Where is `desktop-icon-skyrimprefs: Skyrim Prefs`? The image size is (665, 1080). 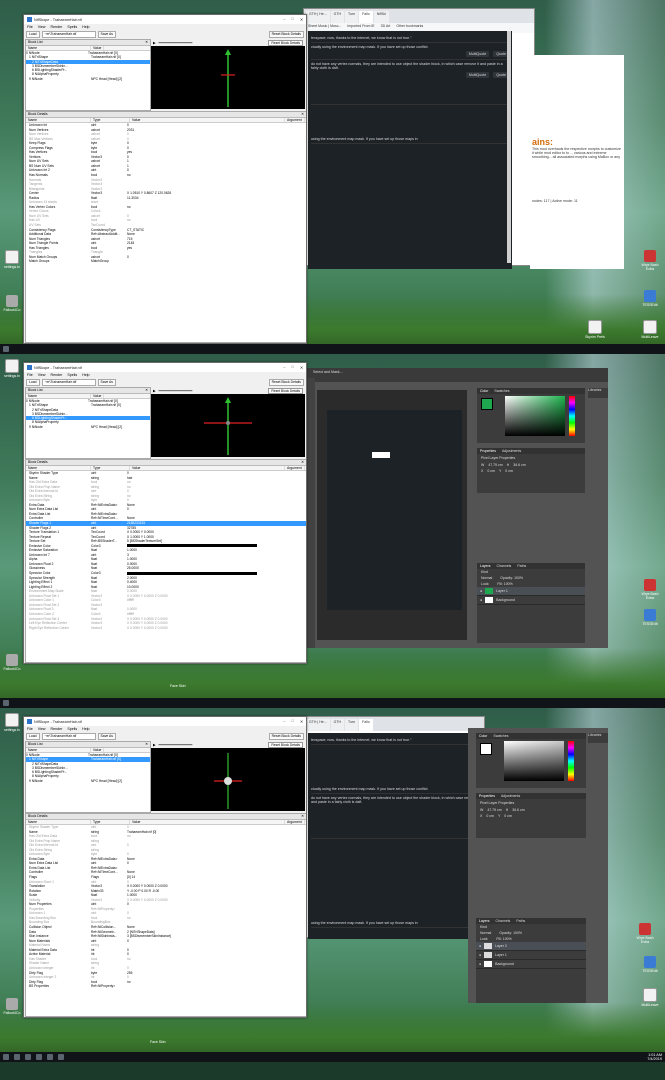 desktop-icon-skyrimprefs: Skyrim Prefs is located at coordinates (595, 329).